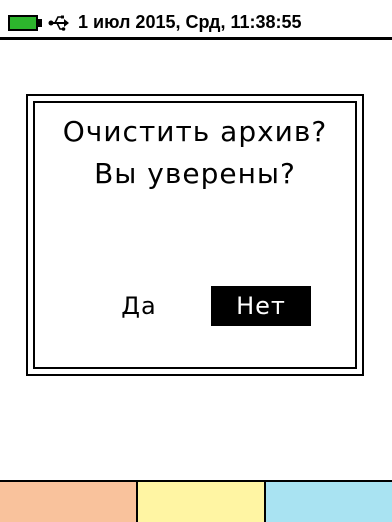 This screenshot has height=522, width=392. Describe the element at coordinates (329, 502) in the screenshot. I see `softkey-right` at that location.